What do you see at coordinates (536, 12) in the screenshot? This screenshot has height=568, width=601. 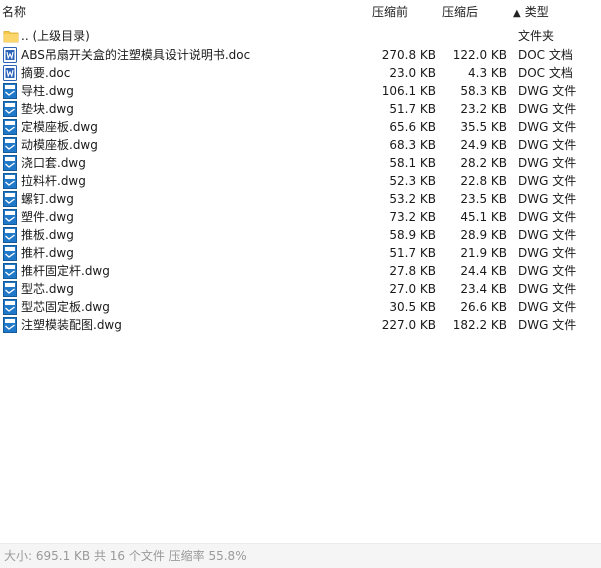 I see `column-header-type-label: 类型` at bounding box center [536, 12].